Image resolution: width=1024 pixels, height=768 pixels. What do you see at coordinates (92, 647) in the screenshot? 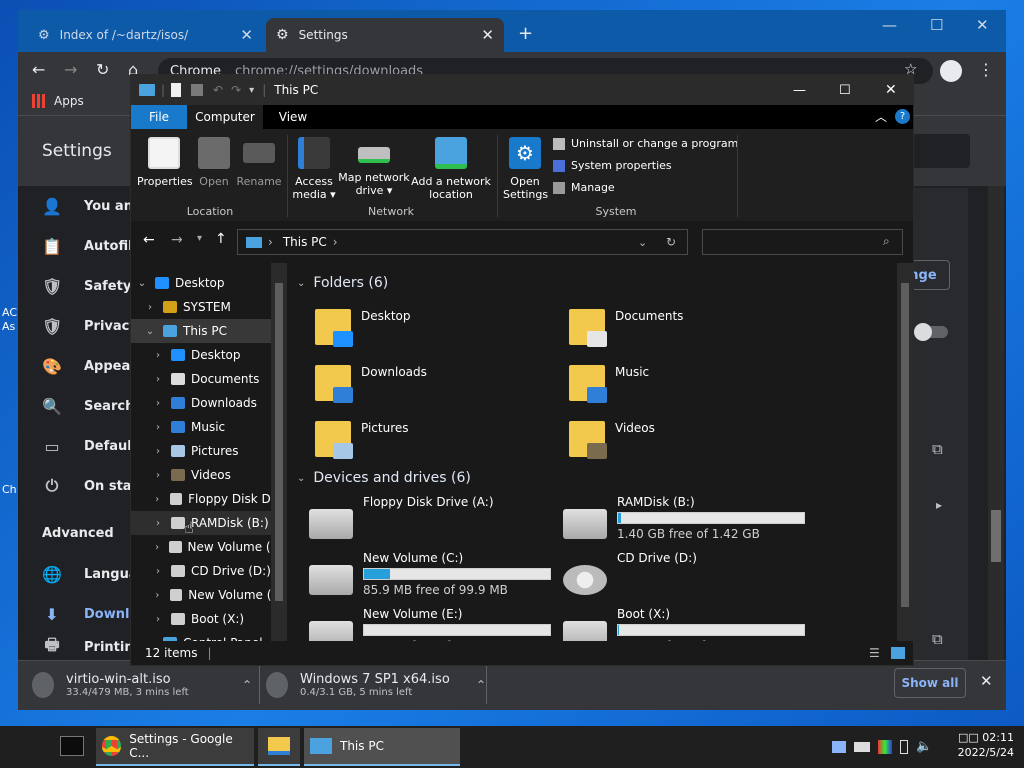
I see `sidebar-item-printing: 🖶 Printing` at bounding box center [92, 647].